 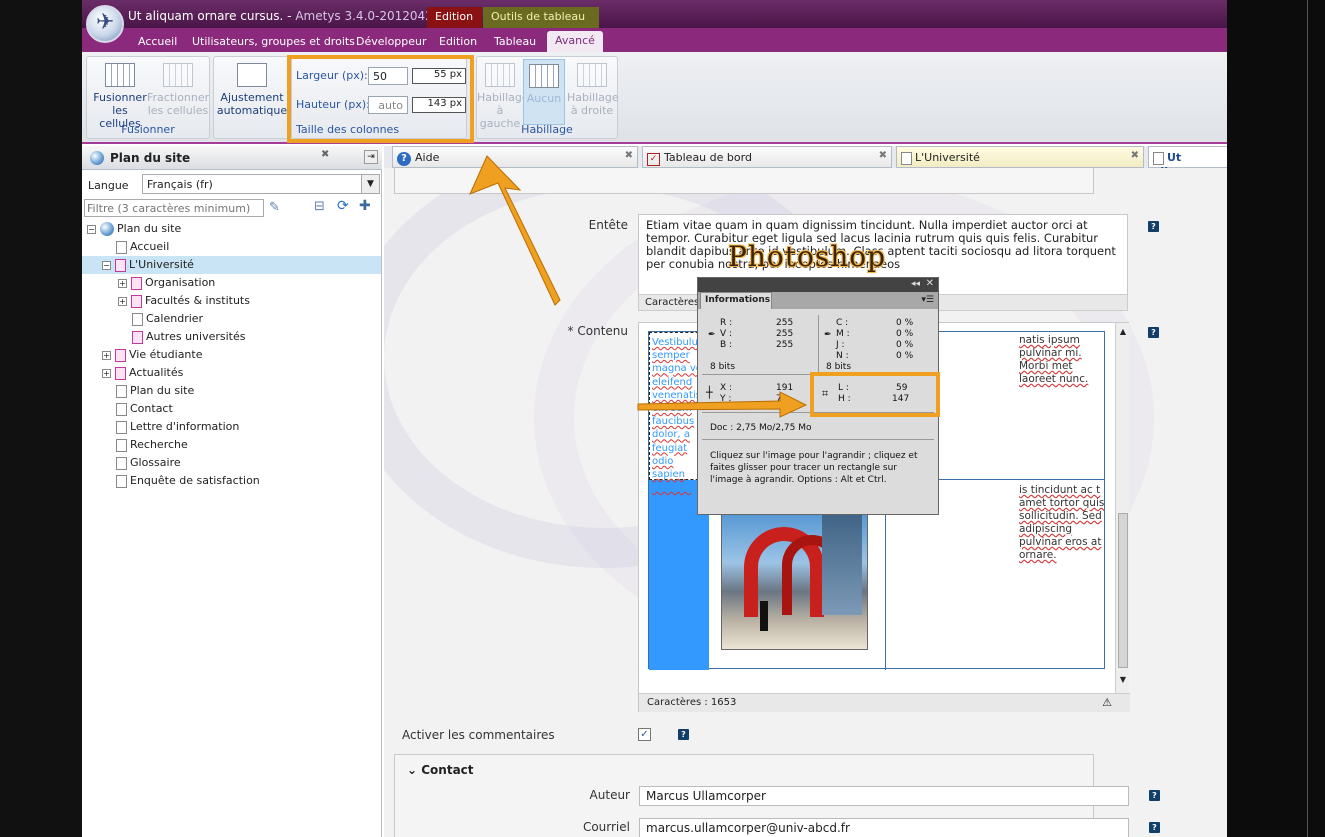 I want to click on highlight-box-column-size, so click(x=380, y=99).